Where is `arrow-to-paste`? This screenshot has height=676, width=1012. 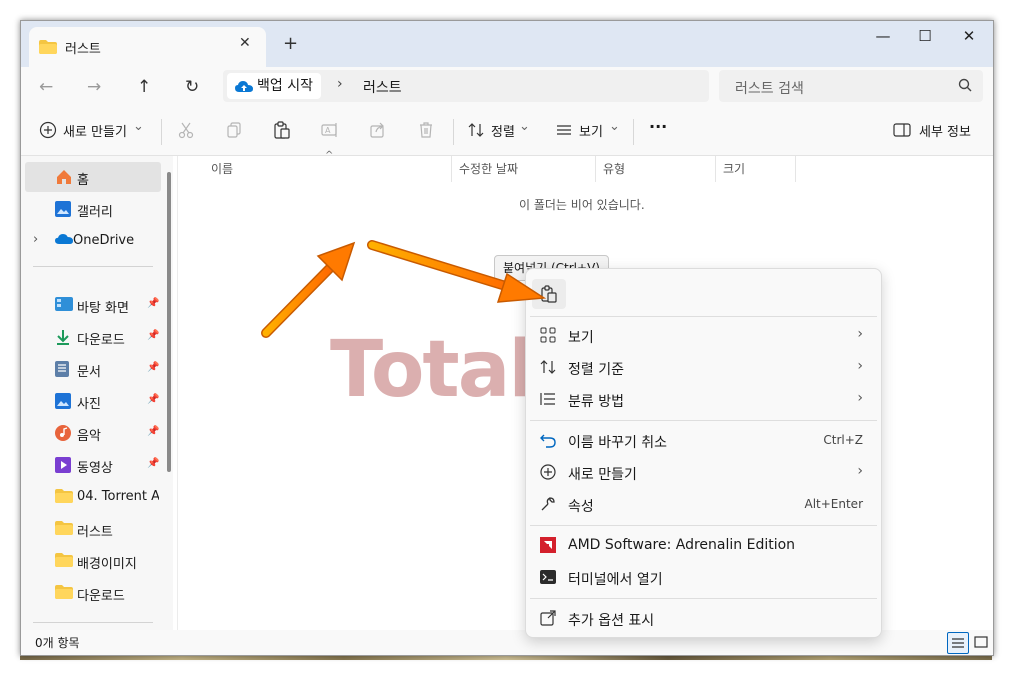
arrow-to-paste is located at coordinates (457, 271).